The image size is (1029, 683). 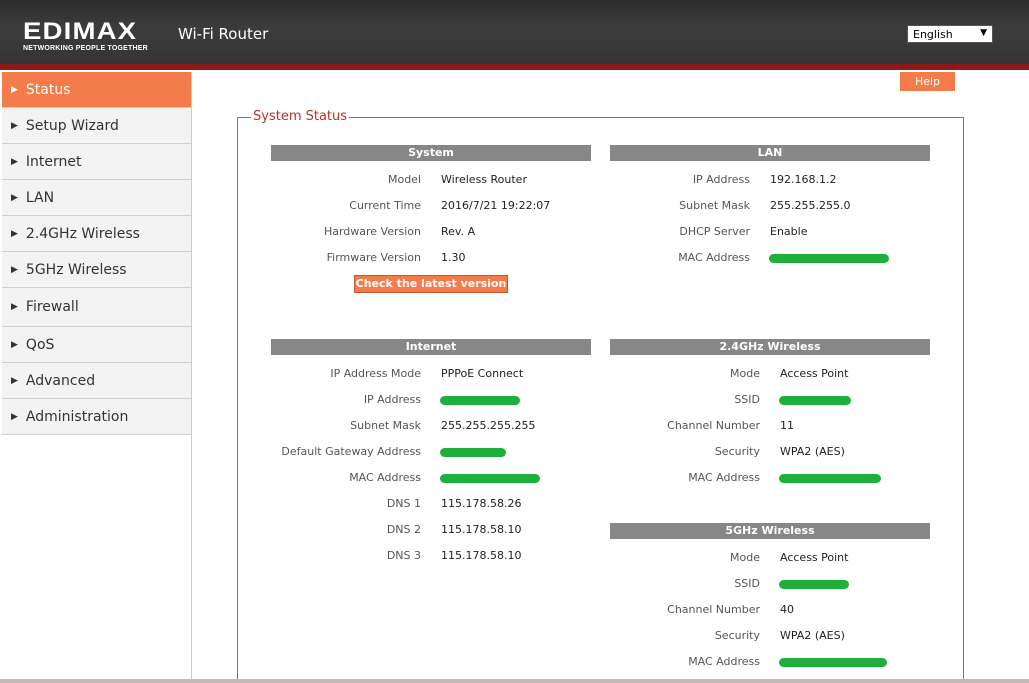 I want to click on edimax-logo: EDIMAX NETWORKING PEOPLE TOGETHER, so click(x=89, y=36).